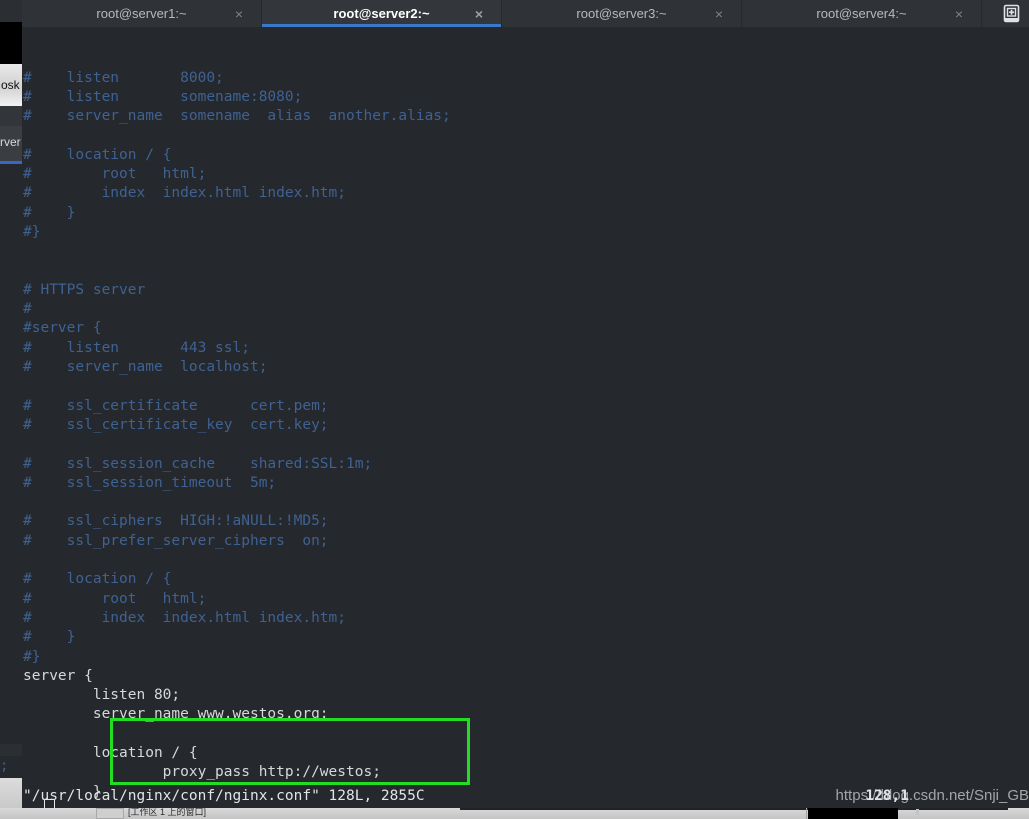 This screenshot has height=819, width=1029. Describe the element at coordinates (11, 43) in the screenshot. I see `background-window-topstrip` at that location.